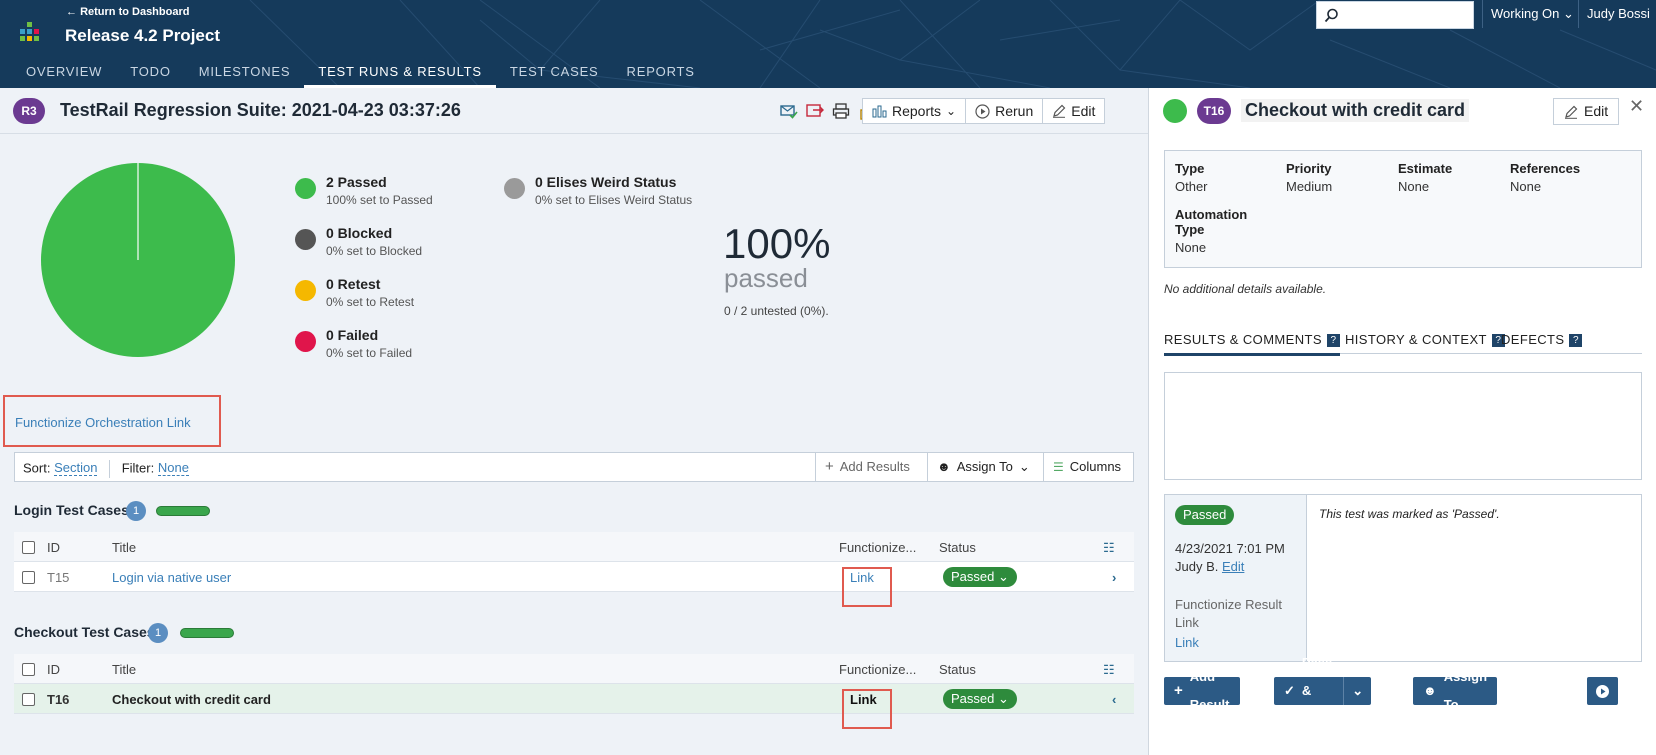 This screenshot has height=755, width=1656. What do you see at coordinates (1014, 111) in the screenshot?
I see `rerun-label: Rerun` at bounding box center [1014, 111].